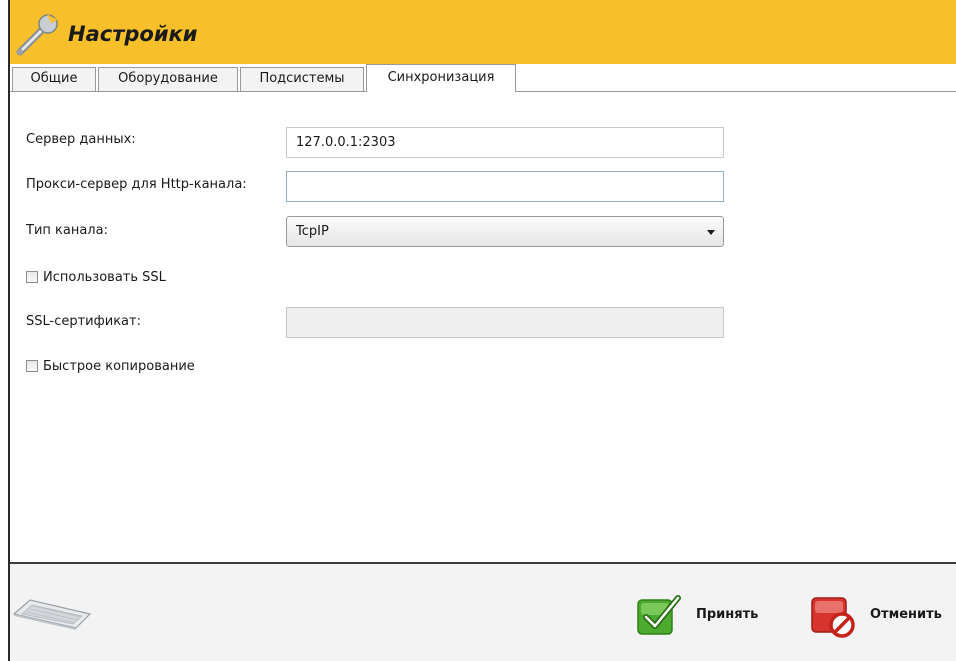 This screenshot has height=661, width=956. Describe the element at coordinates (505, 186) in the screenshot. I see `http-proxy-input` at that location.